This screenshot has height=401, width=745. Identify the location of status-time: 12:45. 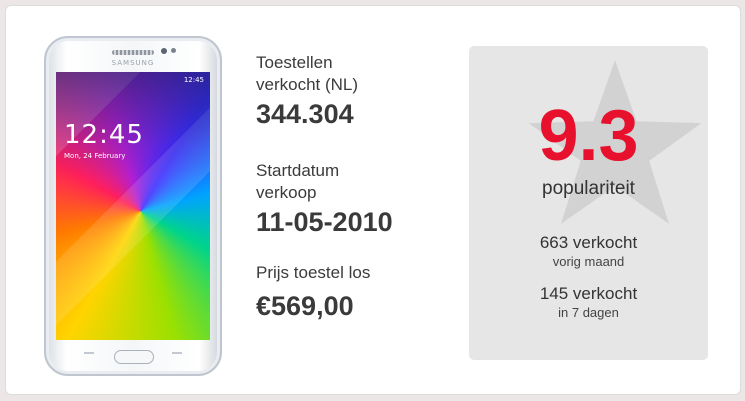
(193, 80).